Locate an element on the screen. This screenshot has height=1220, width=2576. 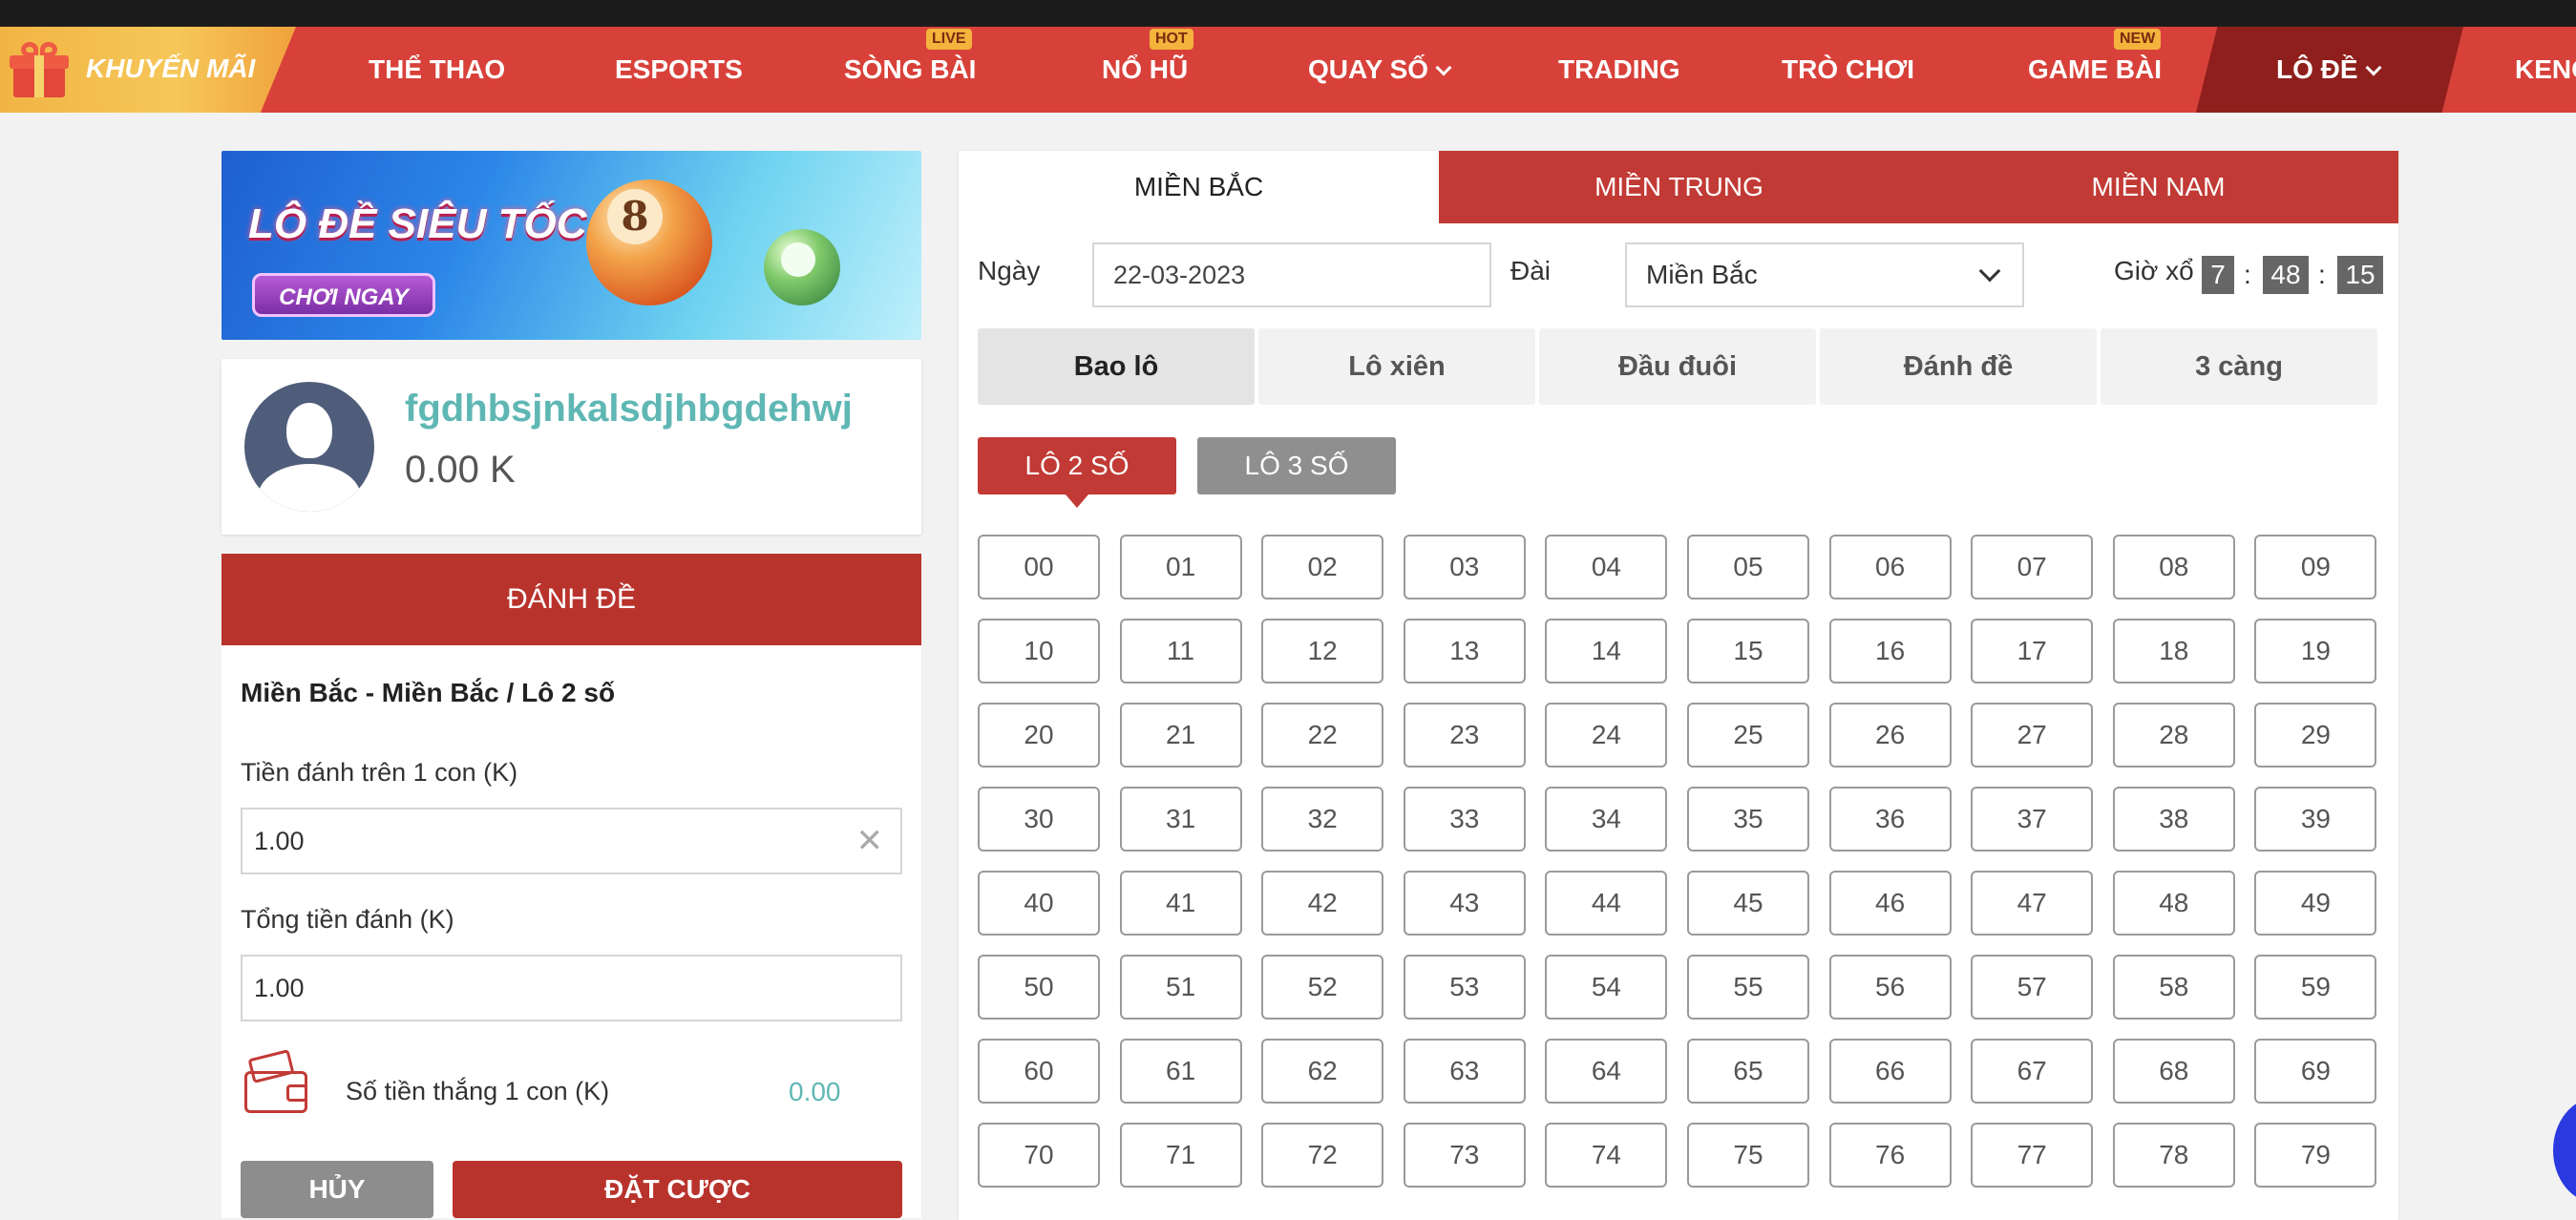
number-cell: 00 is located at coordinates (1039, 567).